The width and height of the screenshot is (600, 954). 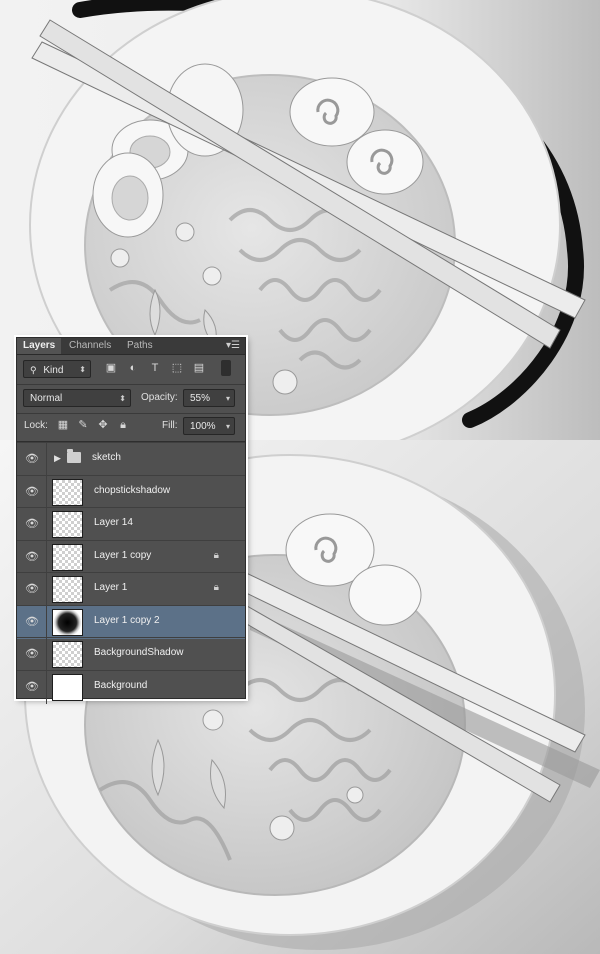 What do you see at coordinates (111, 587) in the screenshot?
I see `layer-name: Layer 1` at bounding box center [111, 587].